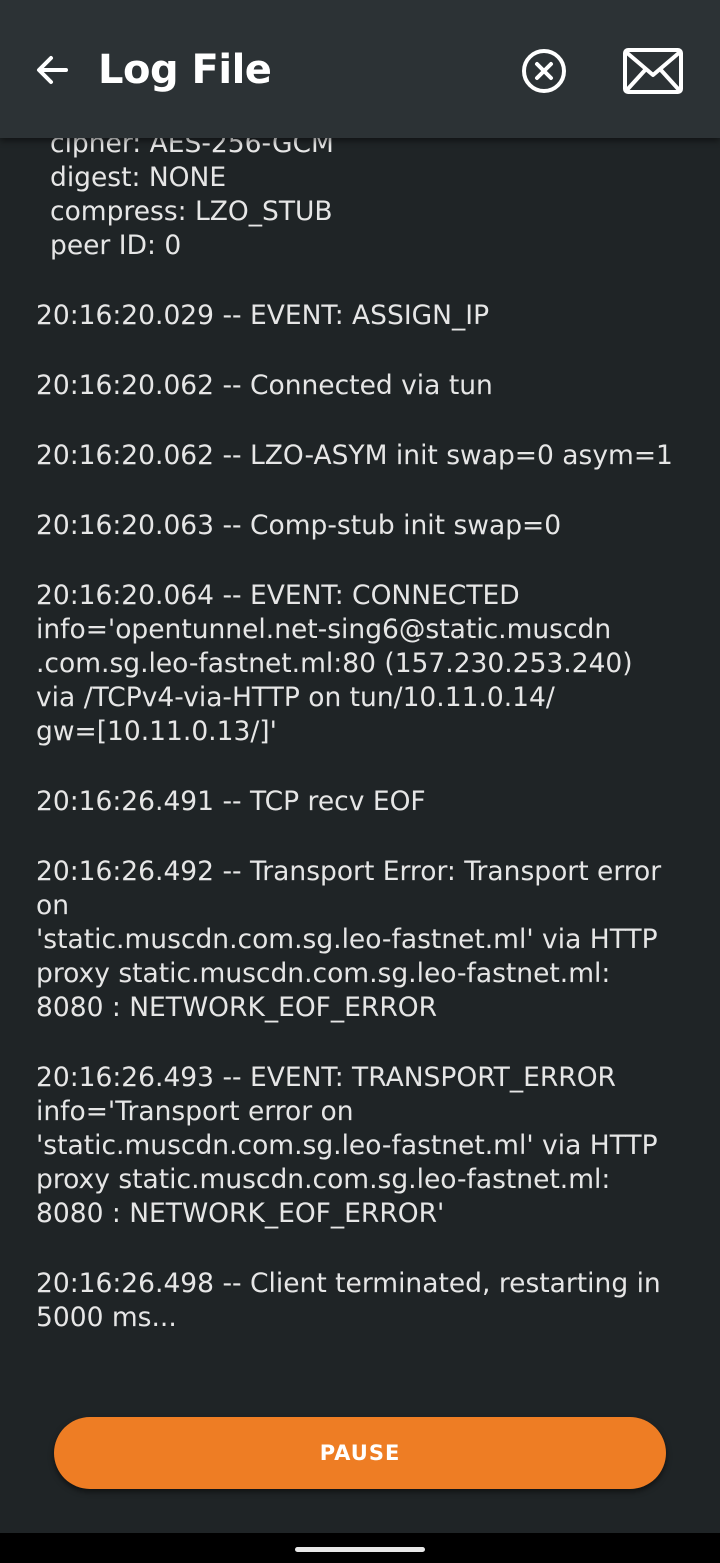 This screenshot has height=1563, width=720. I want to click on pause-button: PAUSE, so click(360, 1453).